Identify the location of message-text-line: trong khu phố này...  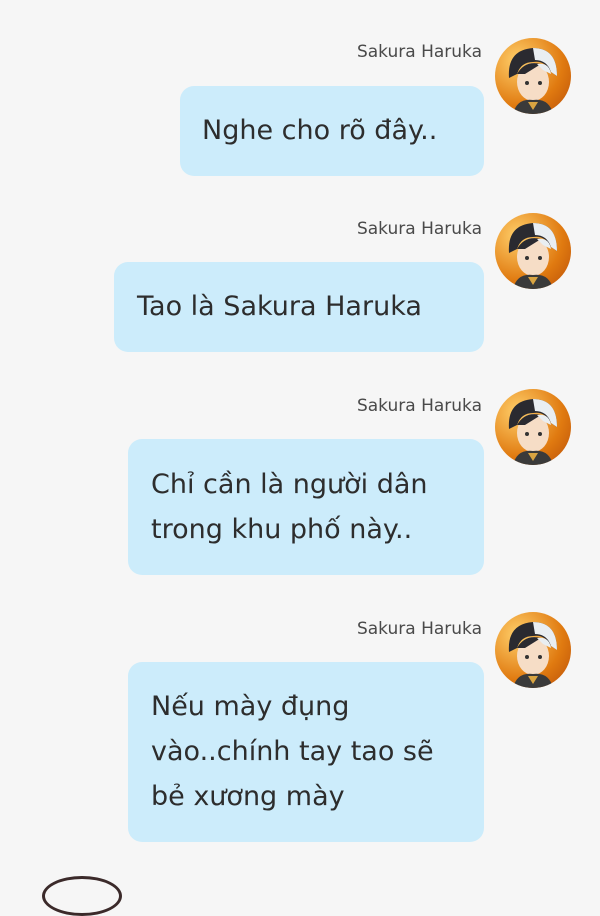
(282, 529).